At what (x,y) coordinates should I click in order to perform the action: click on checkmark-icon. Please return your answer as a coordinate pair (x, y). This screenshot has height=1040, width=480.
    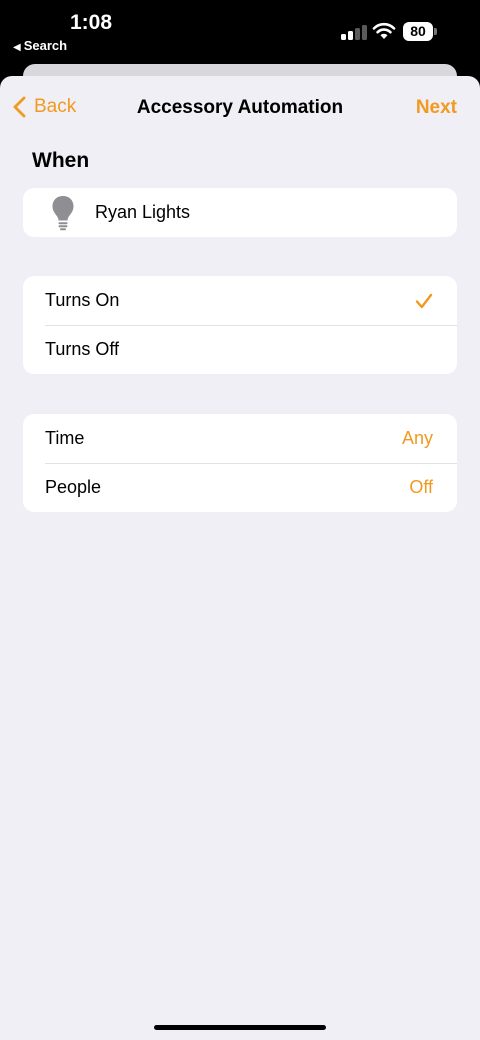
    Looking at the image, I should click on (424, 300).